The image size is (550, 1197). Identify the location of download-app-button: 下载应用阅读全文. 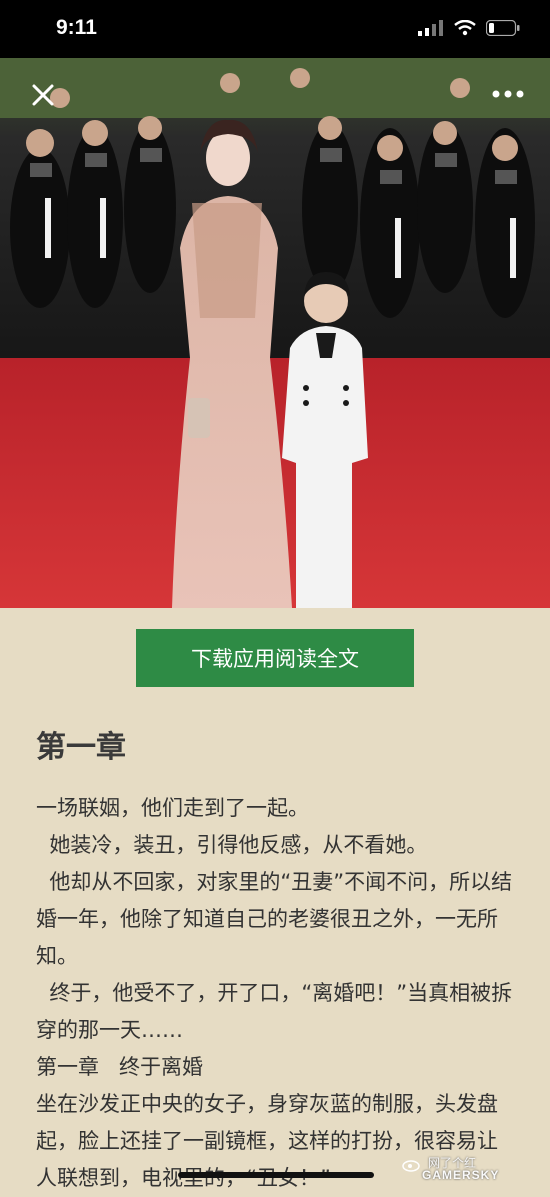
(275, 658).